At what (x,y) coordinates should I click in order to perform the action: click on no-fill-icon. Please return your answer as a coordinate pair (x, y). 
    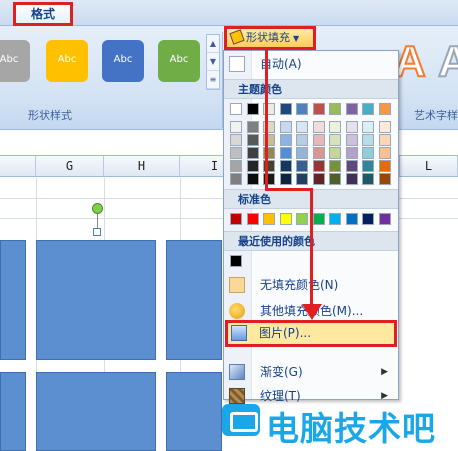
    Looking at the image, I should click on (237, 285).